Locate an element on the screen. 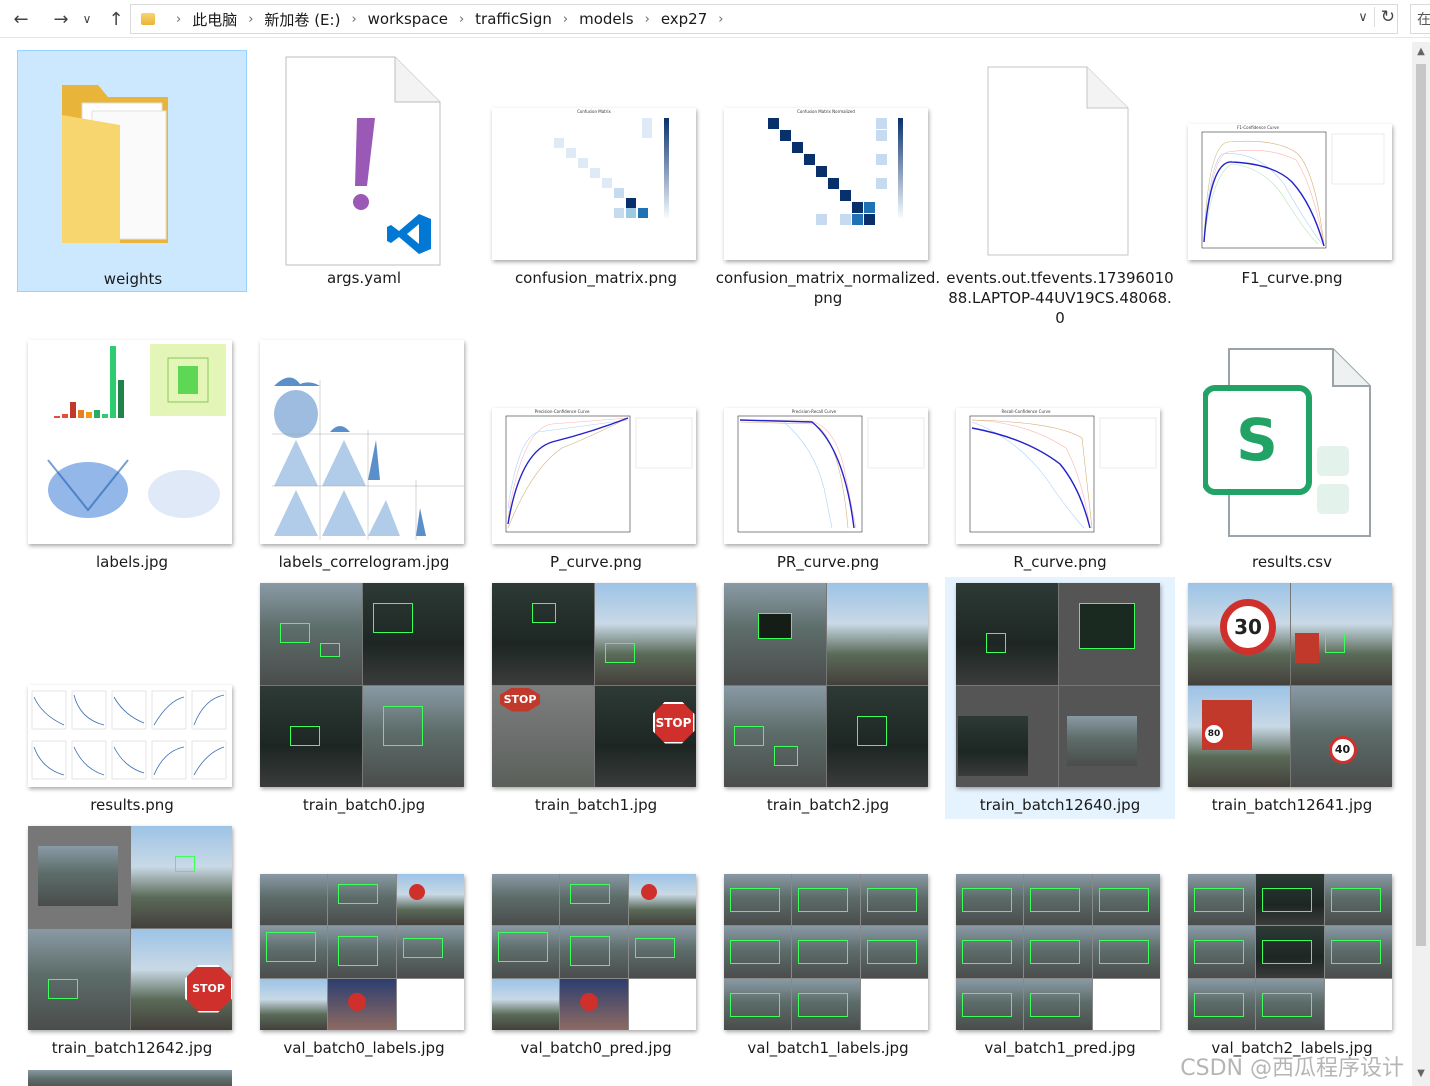 Image resolution: width=1430 pixels, height=1086 pixels. file-name: results.png is located at coordinates (132, 805).